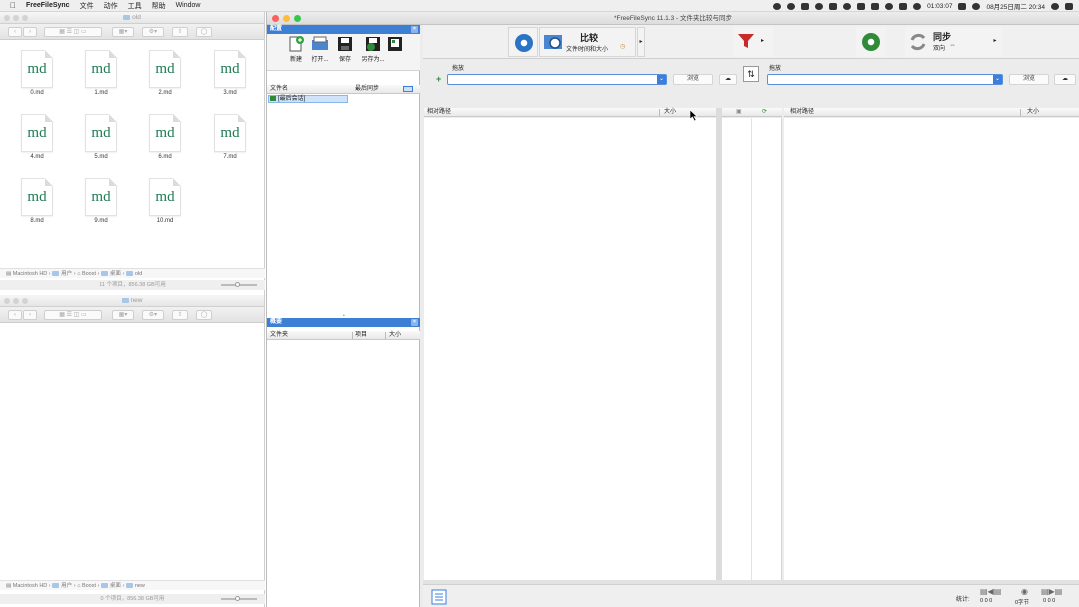 The width and height of the screenshot is (1079, 607). Describe the element at coordinates (1029, 79) in the screenshot. I see `right-browse-button: 浏览` at that location.